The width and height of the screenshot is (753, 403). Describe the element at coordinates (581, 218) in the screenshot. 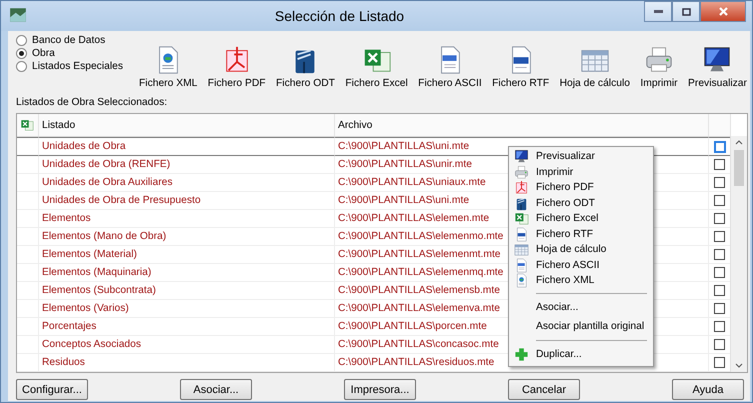

I see `context-menu-item: Fichero Excel` at that location.